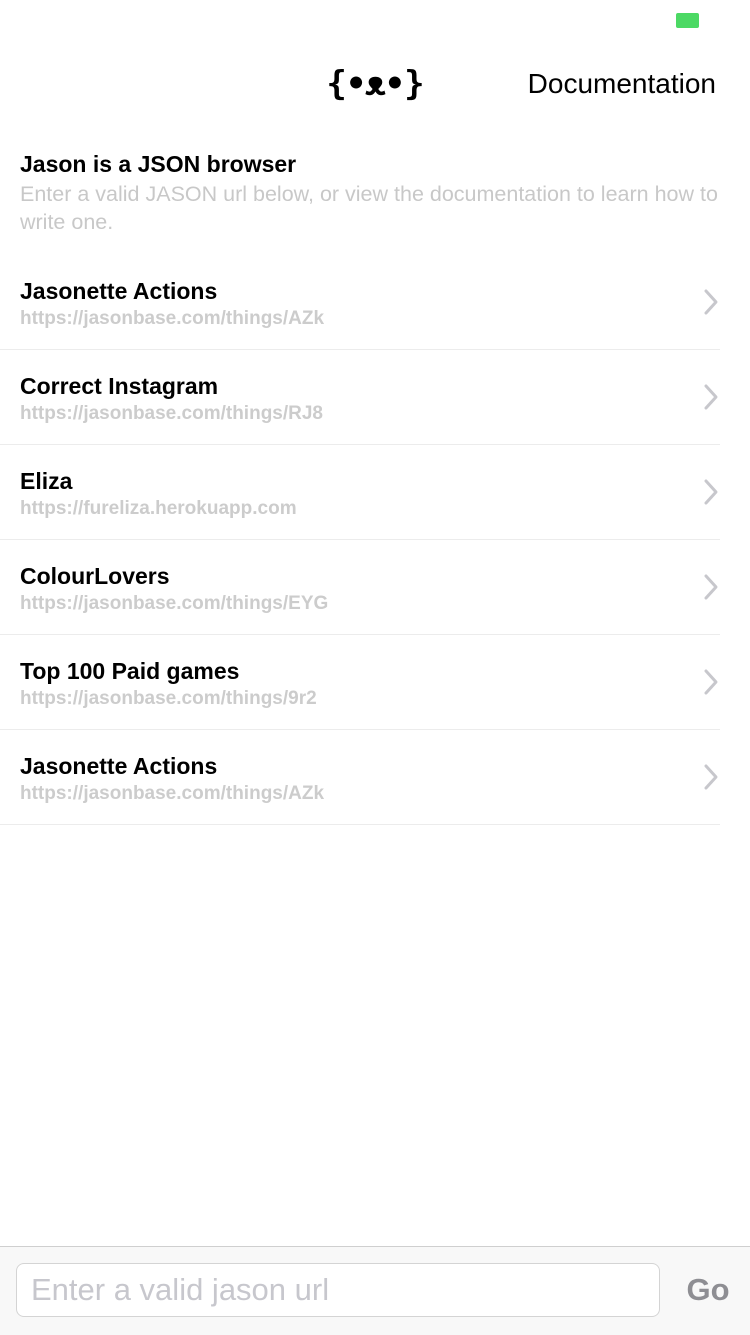 Image resolution: width=750 pixels, height=1335 pixels. I want to click on nav-bar: {•ᴥ•} Documentation, so click(375, 85).